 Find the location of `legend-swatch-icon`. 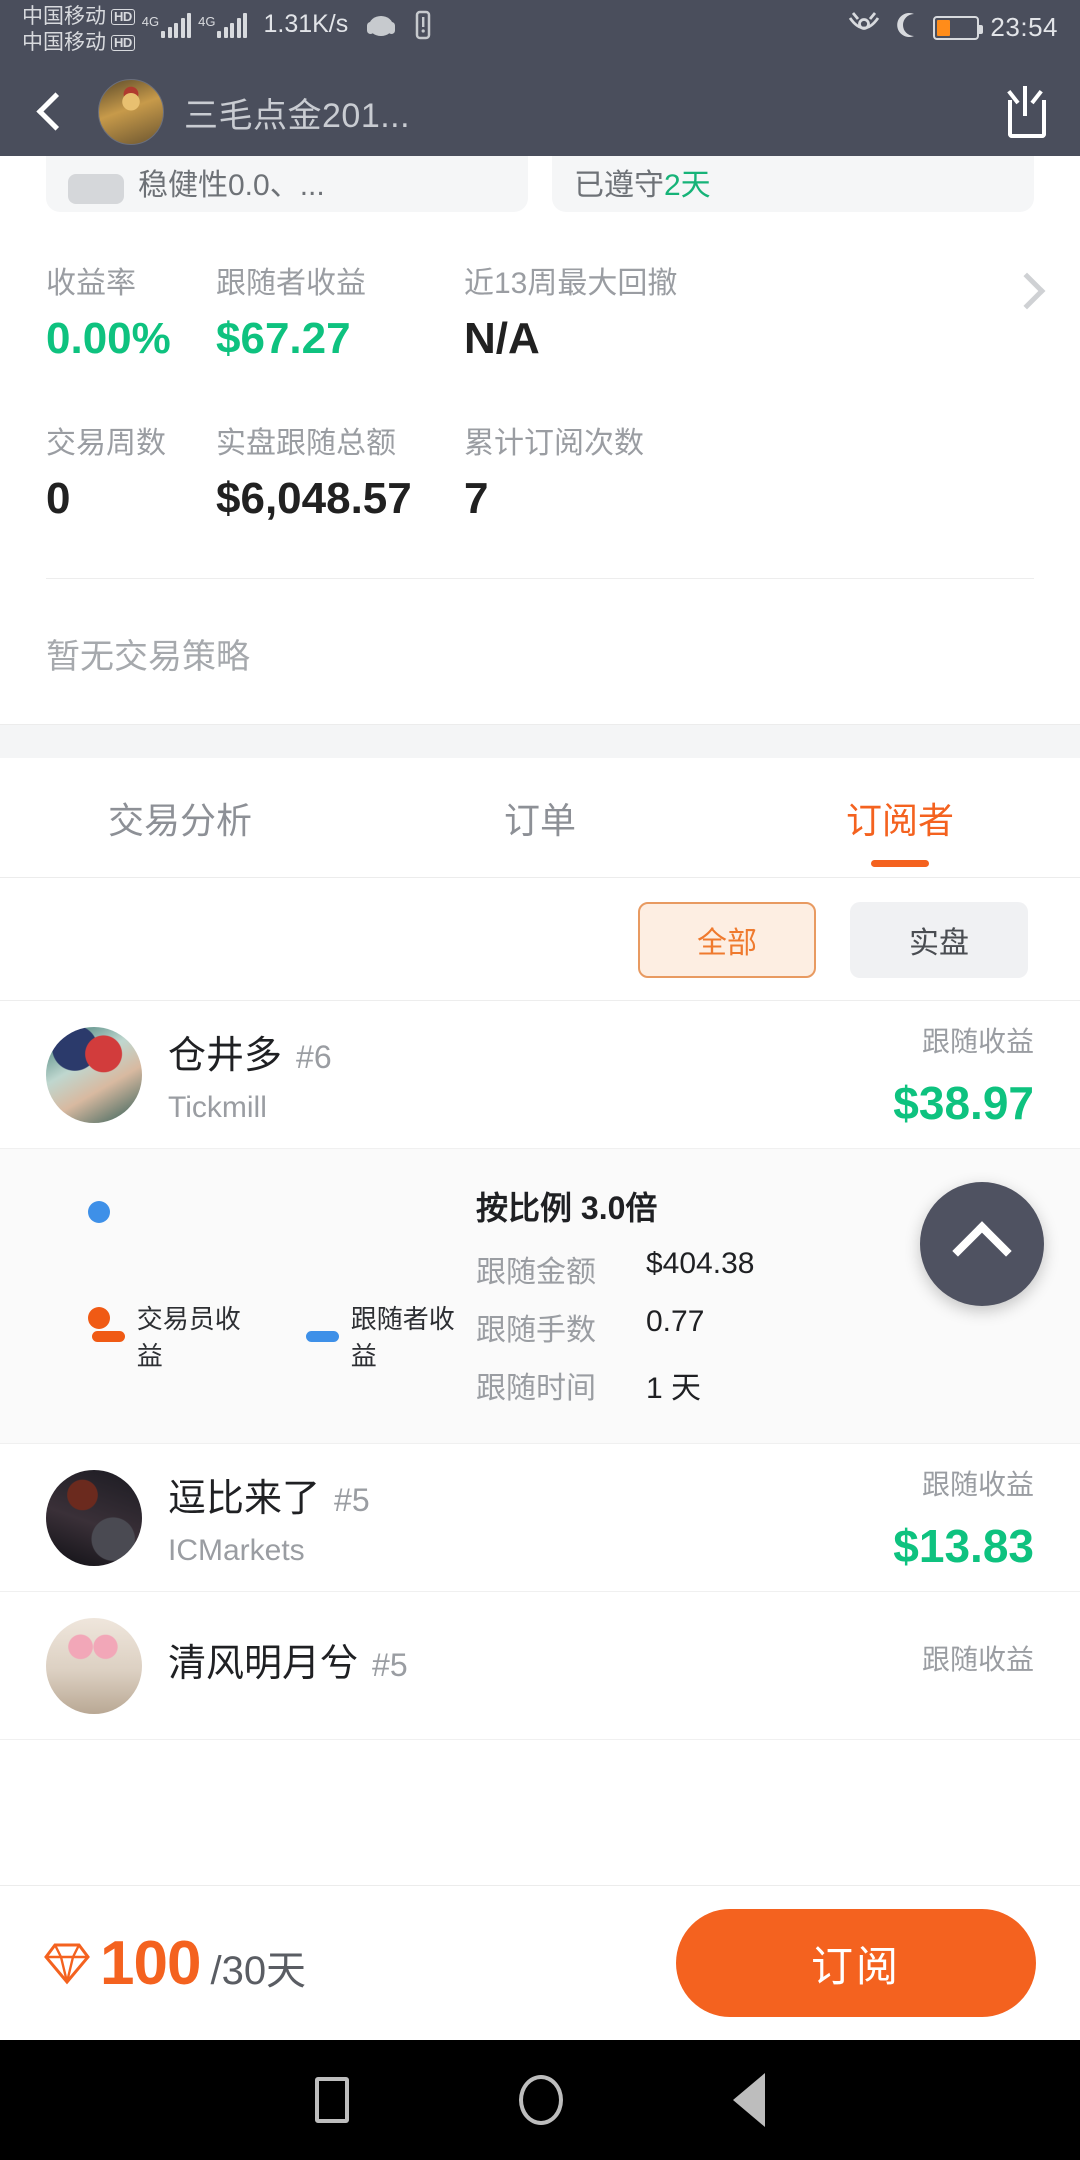

legend-swatch-icon is located at coordinates (322, 1336).